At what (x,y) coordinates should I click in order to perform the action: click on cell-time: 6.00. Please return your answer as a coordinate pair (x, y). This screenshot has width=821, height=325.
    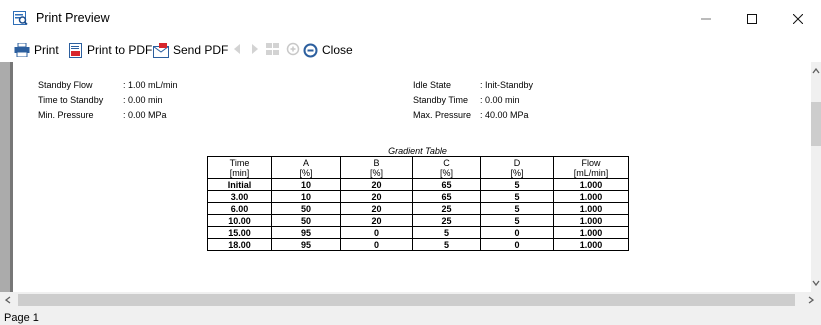
    Looking at the image, I should click on (239, 208).